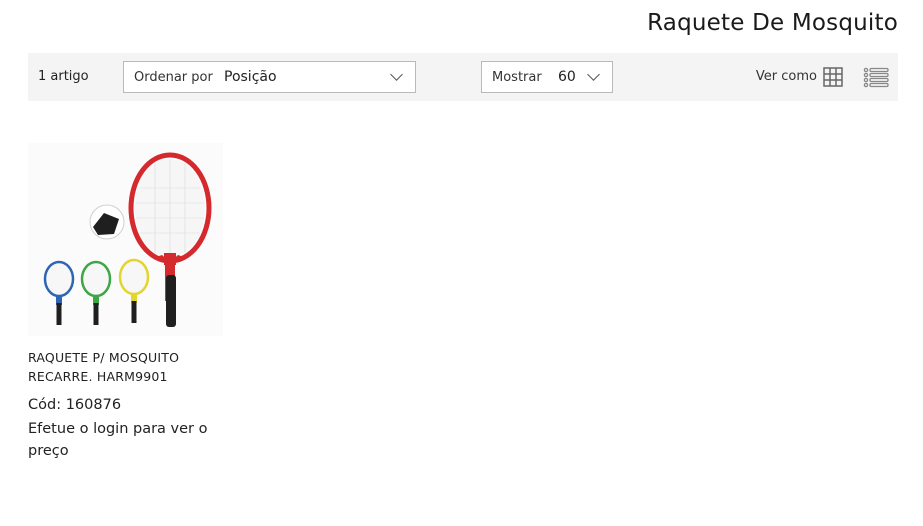 The height and width of the screenshot is (526, 923). I want to click on product-name-link: RAQUETE P/ MOSQUITO RECARRE. HARM9901, so click(128, 367).